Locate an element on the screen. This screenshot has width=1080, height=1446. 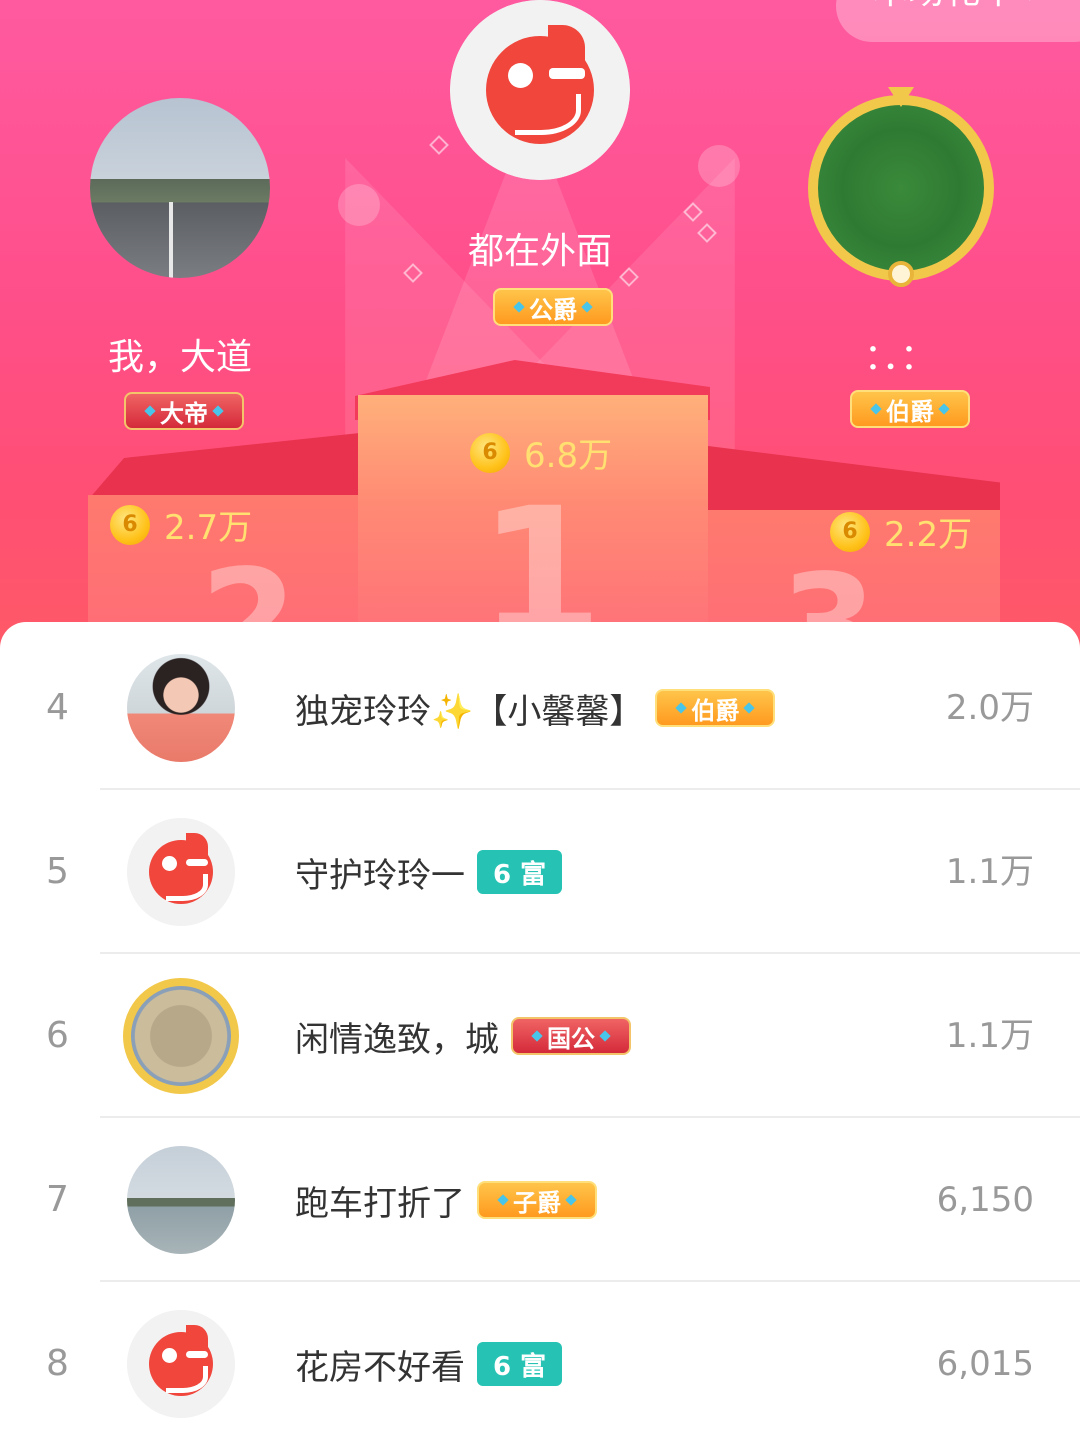
rank-number: 5 is located at coordinates (57, 871).